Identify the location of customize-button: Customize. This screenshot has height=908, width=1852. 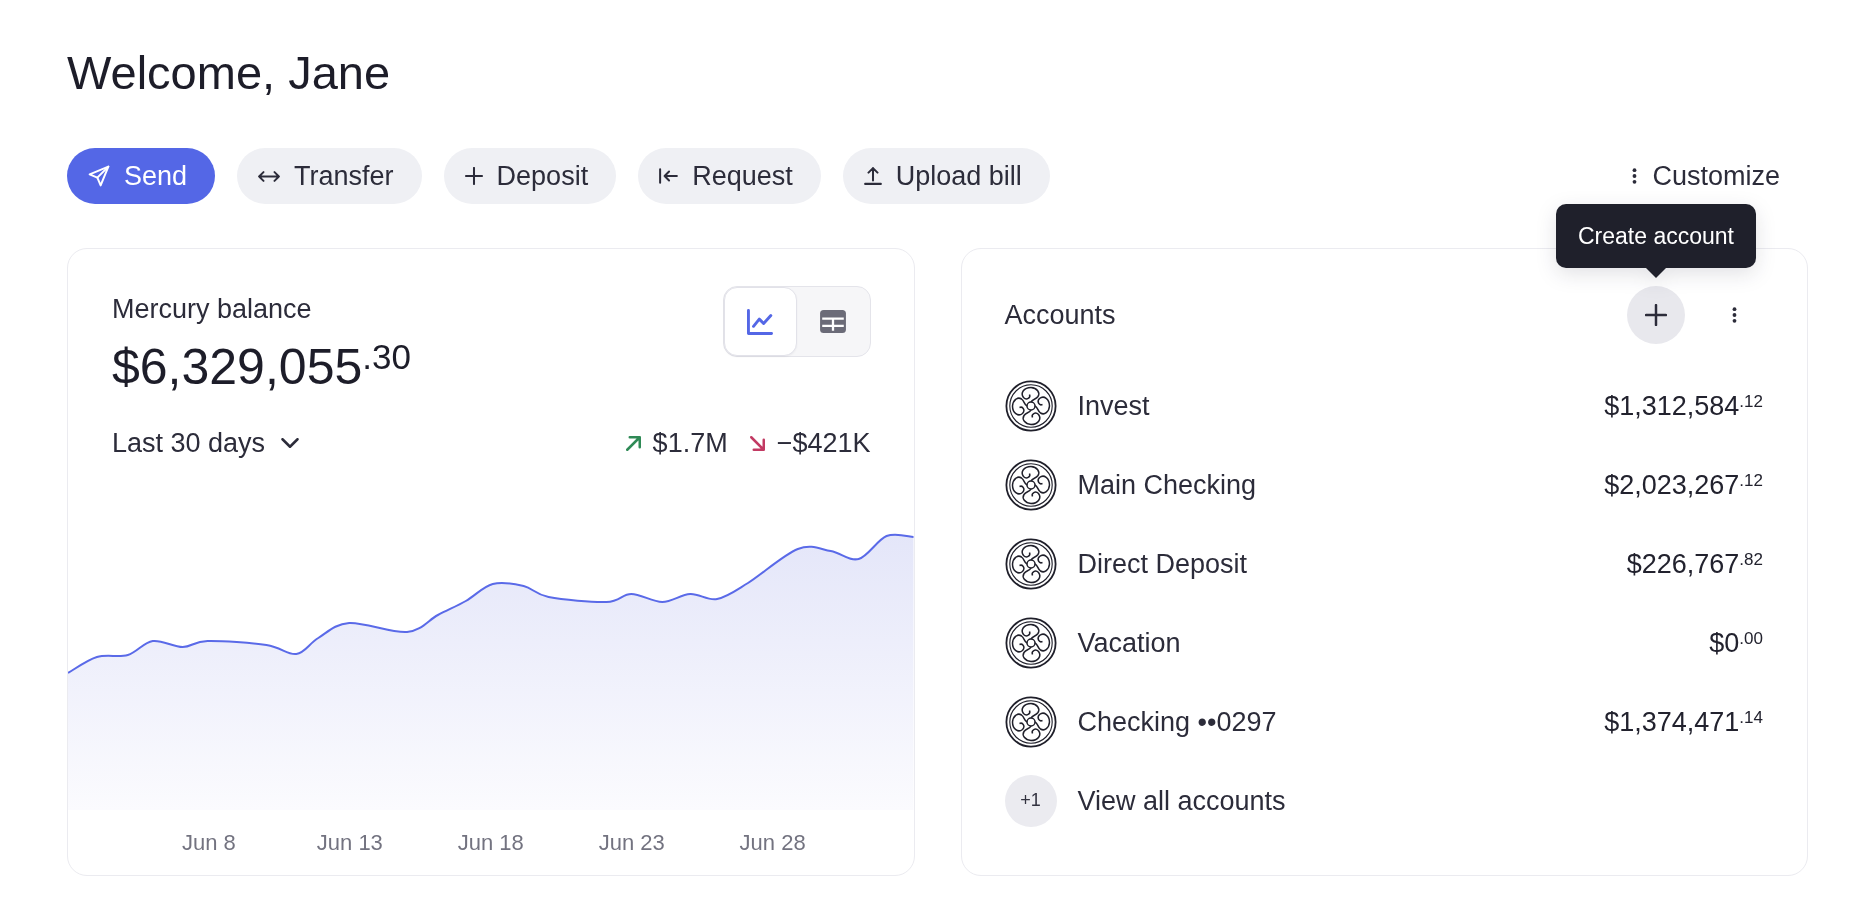
(1706, 176).